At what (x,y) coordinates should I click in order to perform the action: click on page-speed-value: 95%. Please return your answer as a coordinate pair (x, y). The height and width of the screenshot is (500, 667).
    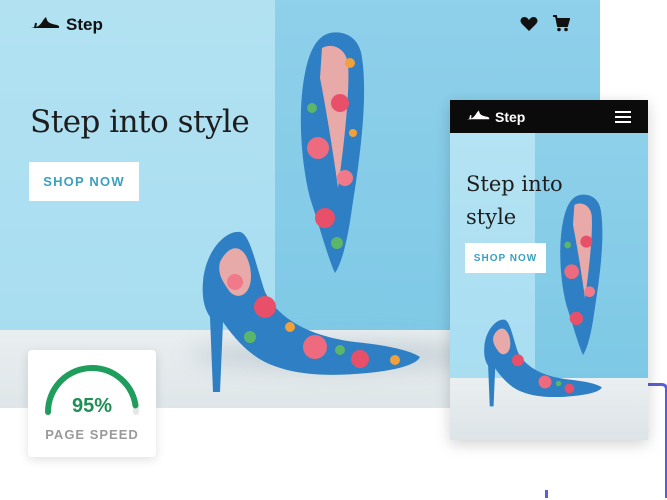
    Looking at the image, I should click on (92, 406).